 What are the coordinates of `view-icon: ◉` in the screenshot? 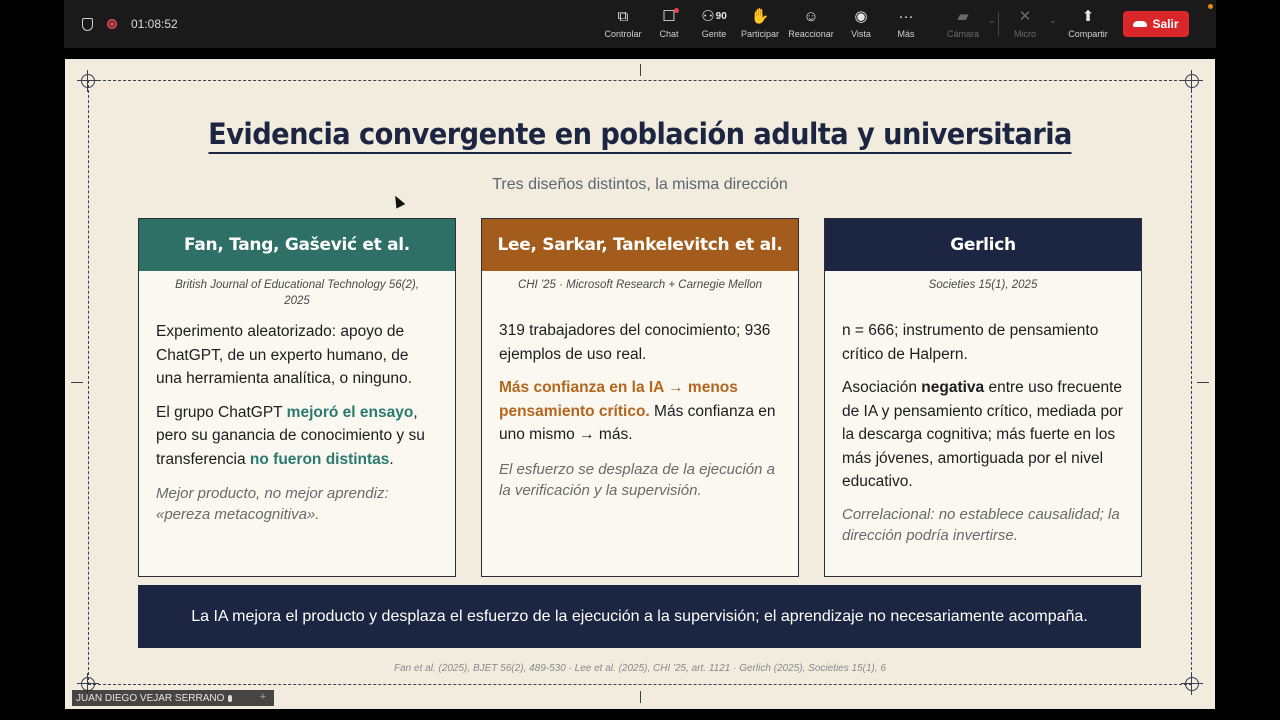 It's located at (861, 16).